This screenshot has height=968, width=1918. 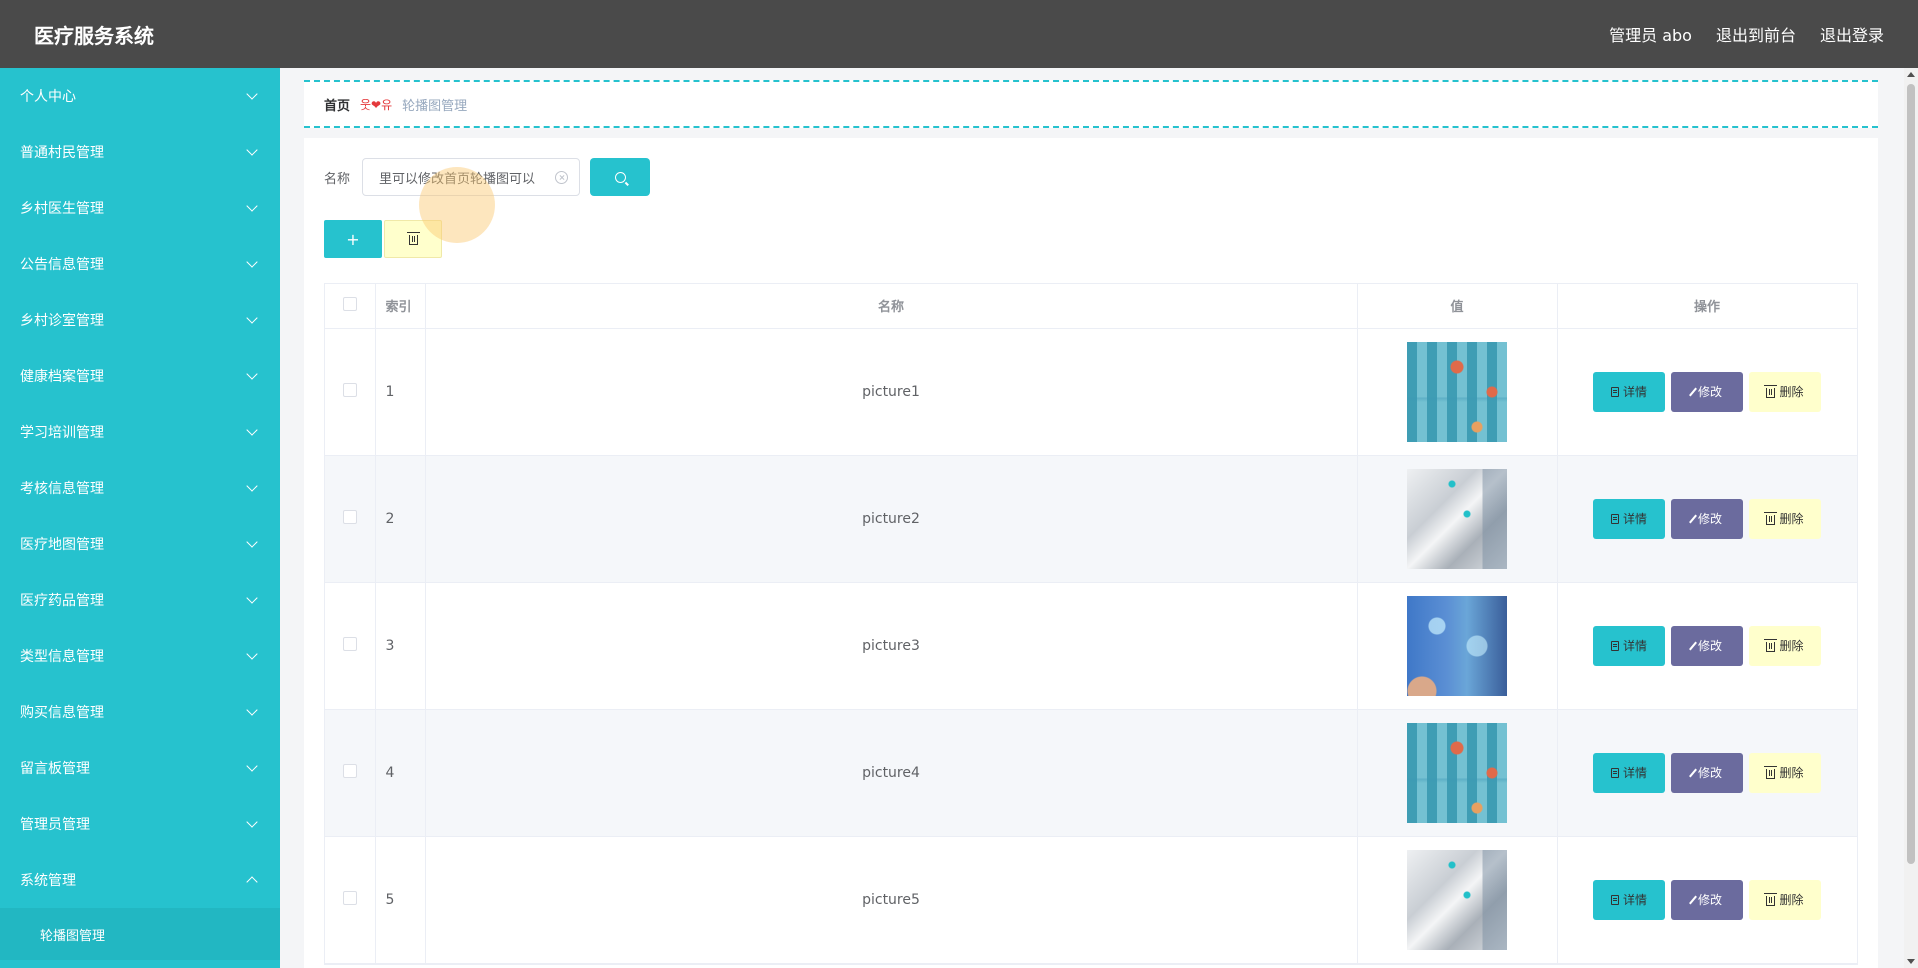 What do you see at coordinates (140, 544) in the screenshot?
I see `sidebar-item-medical-map: 医疗地图管理` at bounding box center [140, 544].